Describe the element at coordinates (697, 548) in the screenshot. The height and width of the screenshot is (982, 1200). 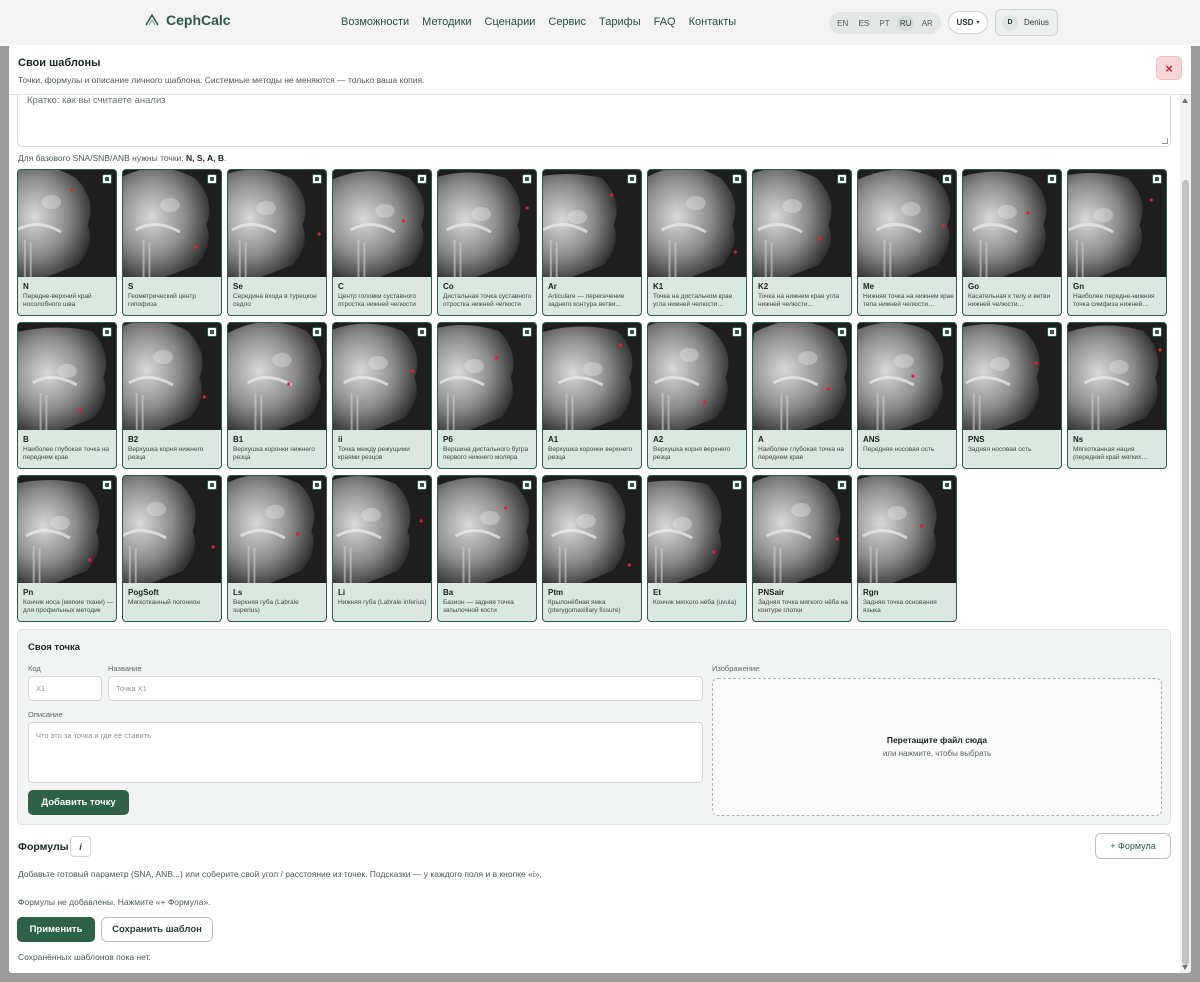
I see `point-card: Et Кончик мягкого нёба (uvula)` at that location.